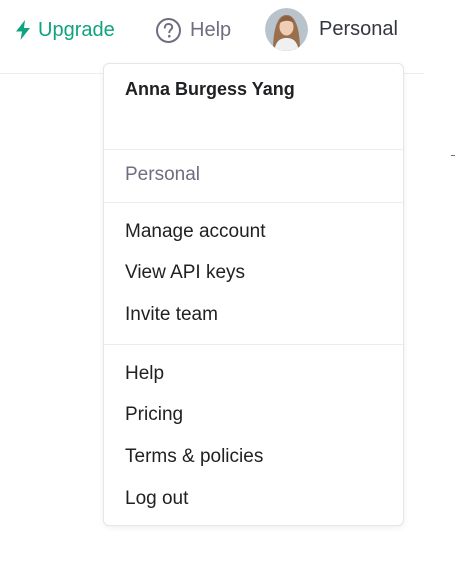 The width and height of the screenshot is (472, 562). What do you see at coordinates (23, 30) in the screenshot?
I see `bolt-icon` at bounding box center [23, 30].